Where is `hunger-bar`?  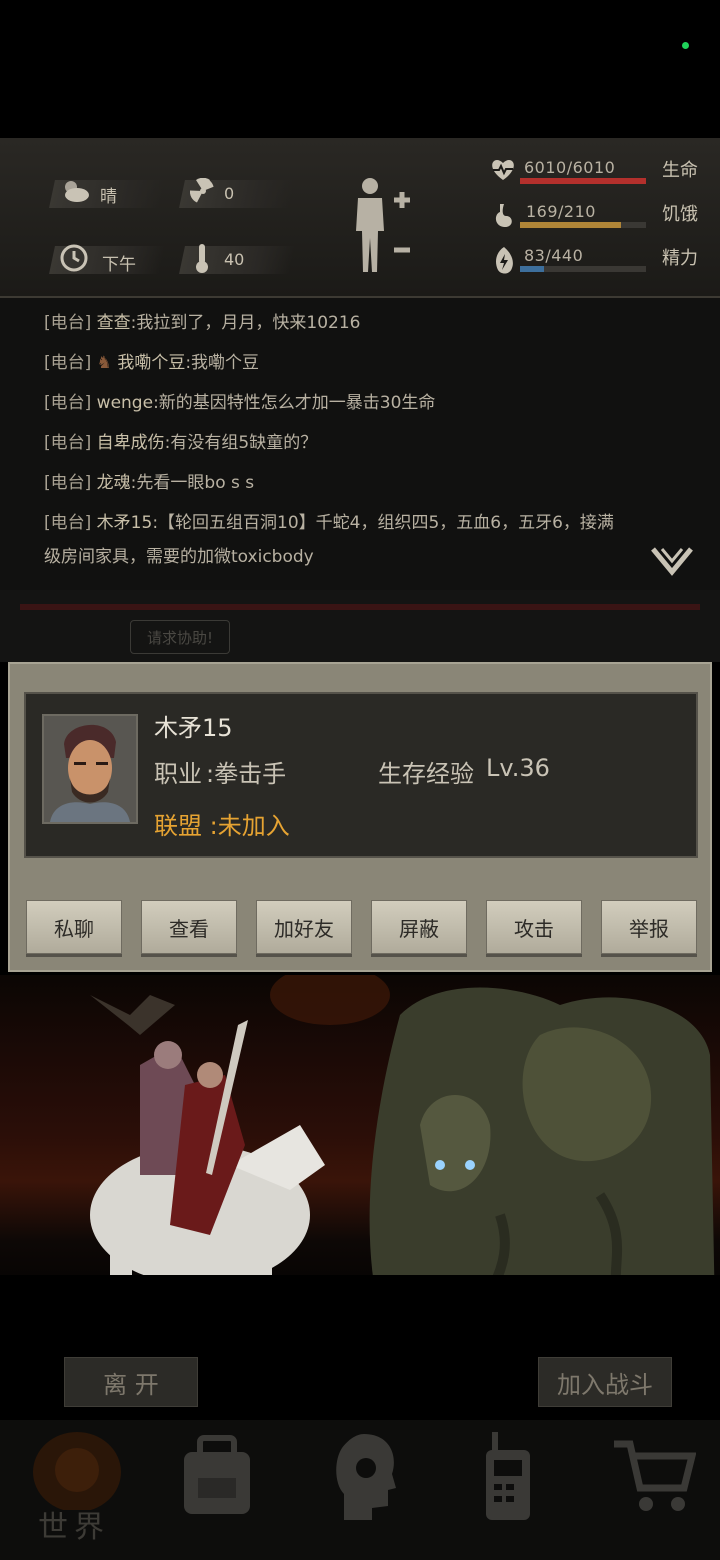
hunger-bar is located at coordinates (583, 225).